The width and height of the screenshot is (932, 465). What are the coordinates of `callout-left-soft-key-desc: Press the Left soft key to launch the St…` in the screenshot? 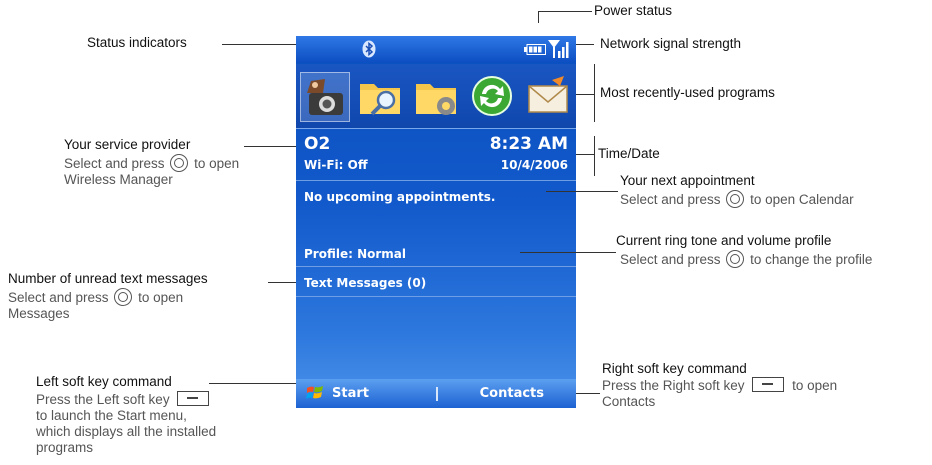 It's located at (126, 423).